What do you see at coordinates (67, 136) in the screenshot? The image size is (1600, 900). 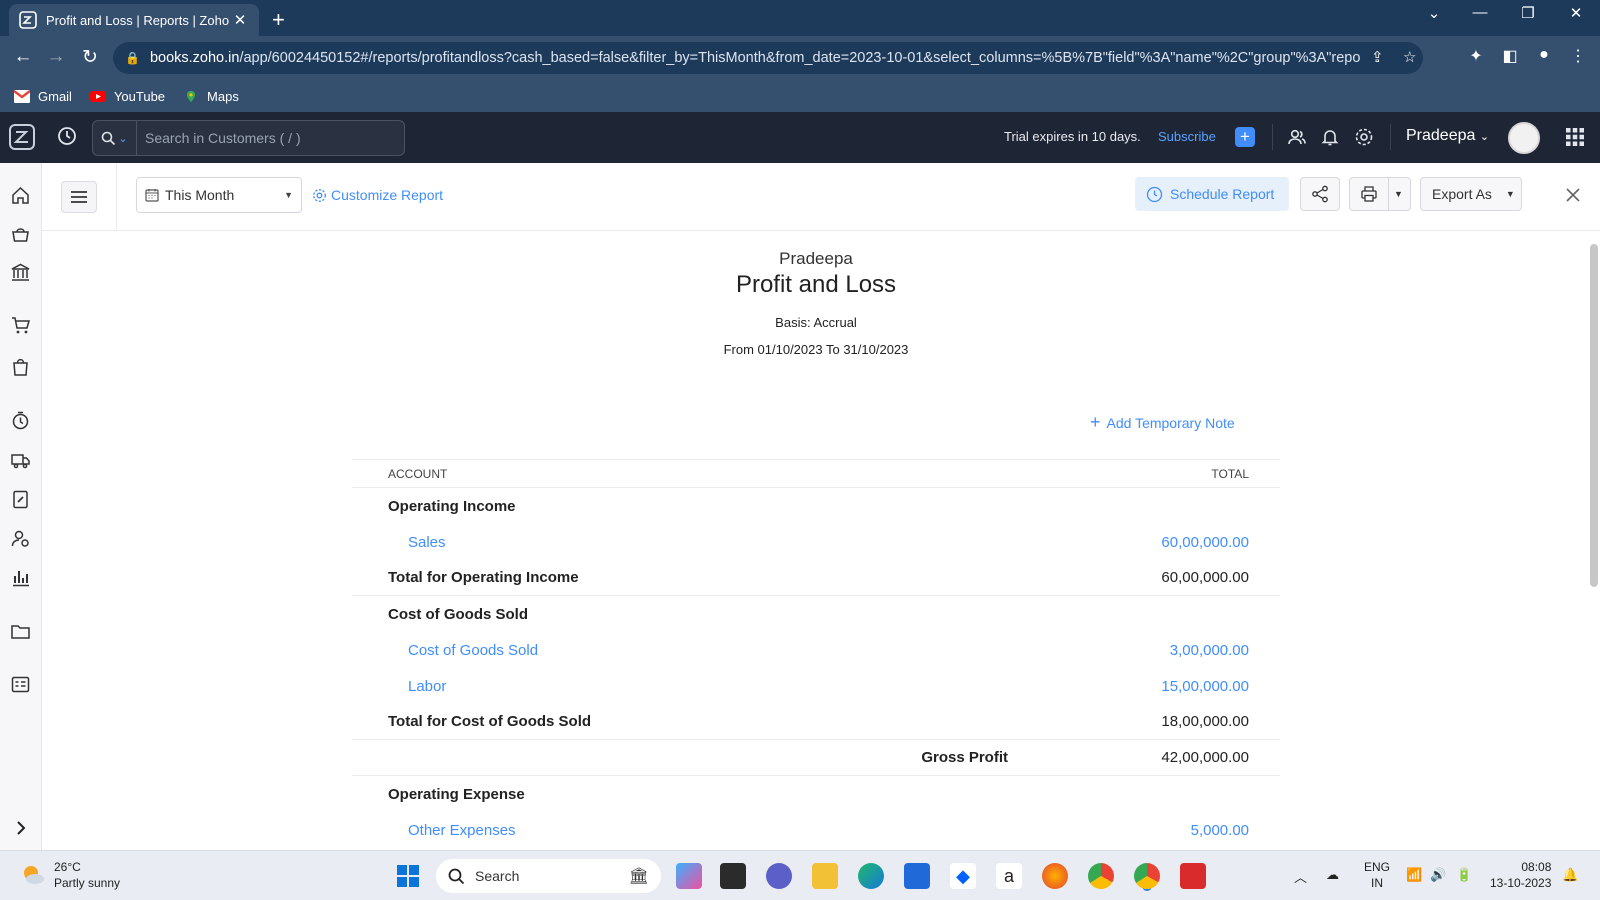 I see `recent-activity-icon` at bounding box center [67, 136].